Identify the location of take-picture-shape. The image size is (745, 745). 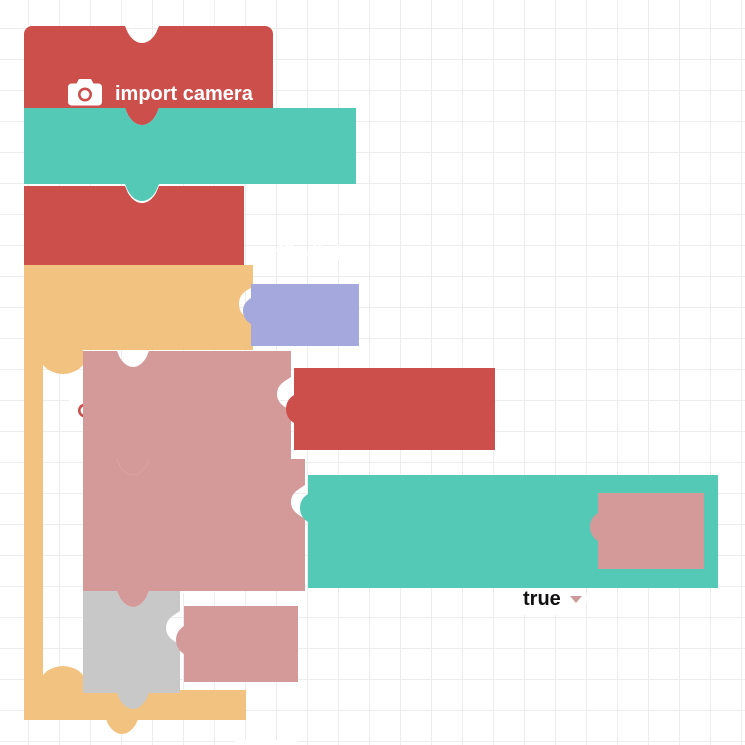
(390, 409).